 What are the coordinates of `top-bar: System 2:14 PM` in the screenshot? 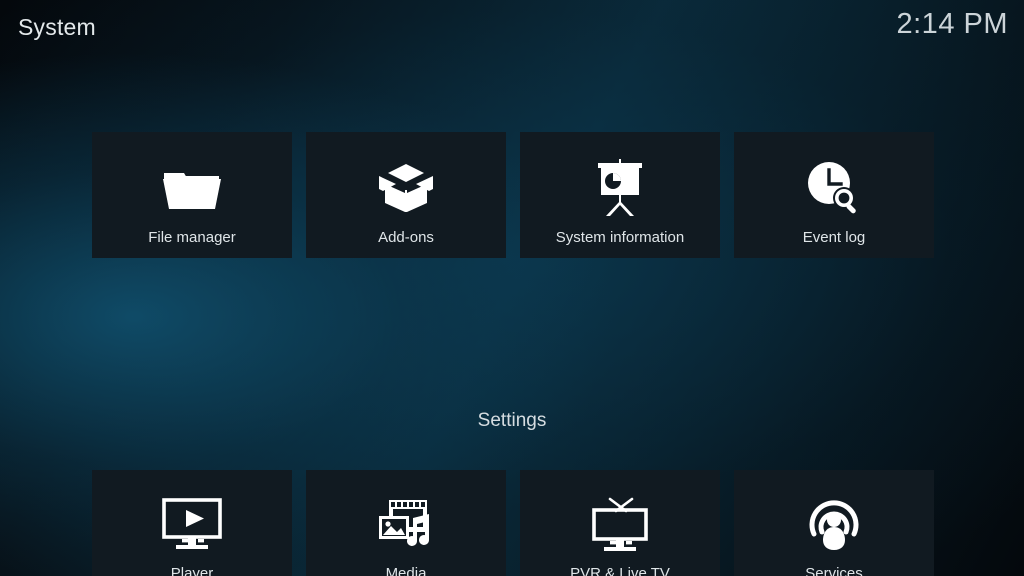 It's located at (512, 30).